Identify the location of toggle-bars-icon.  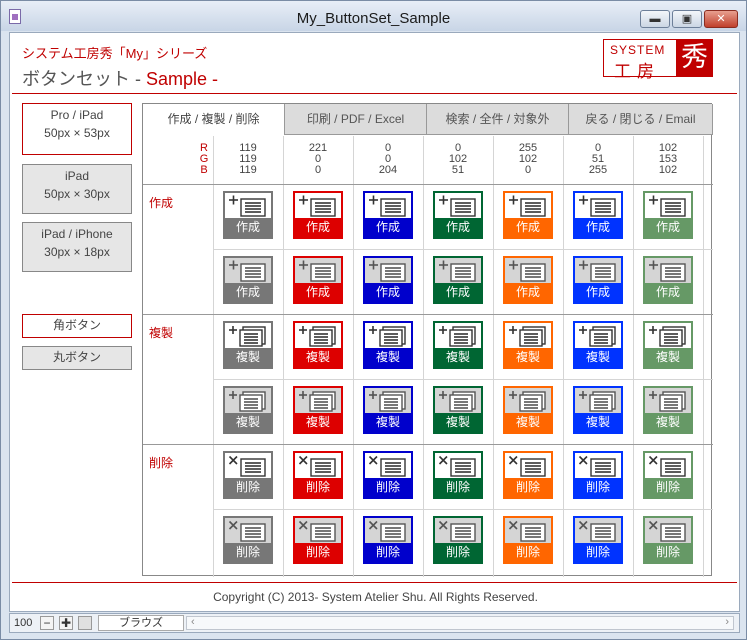
(85, 623).